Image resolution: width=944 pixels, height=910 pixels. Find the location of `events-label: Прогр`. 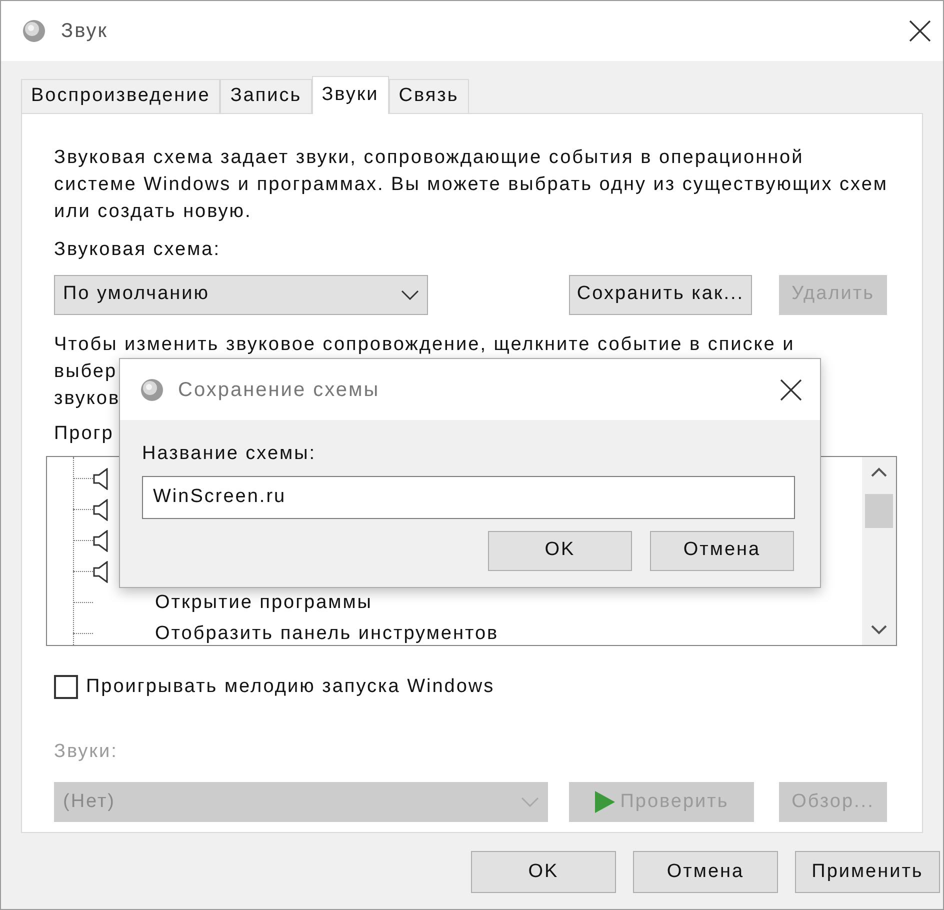

events-label: Прогр is located at coordinates (84, 434).